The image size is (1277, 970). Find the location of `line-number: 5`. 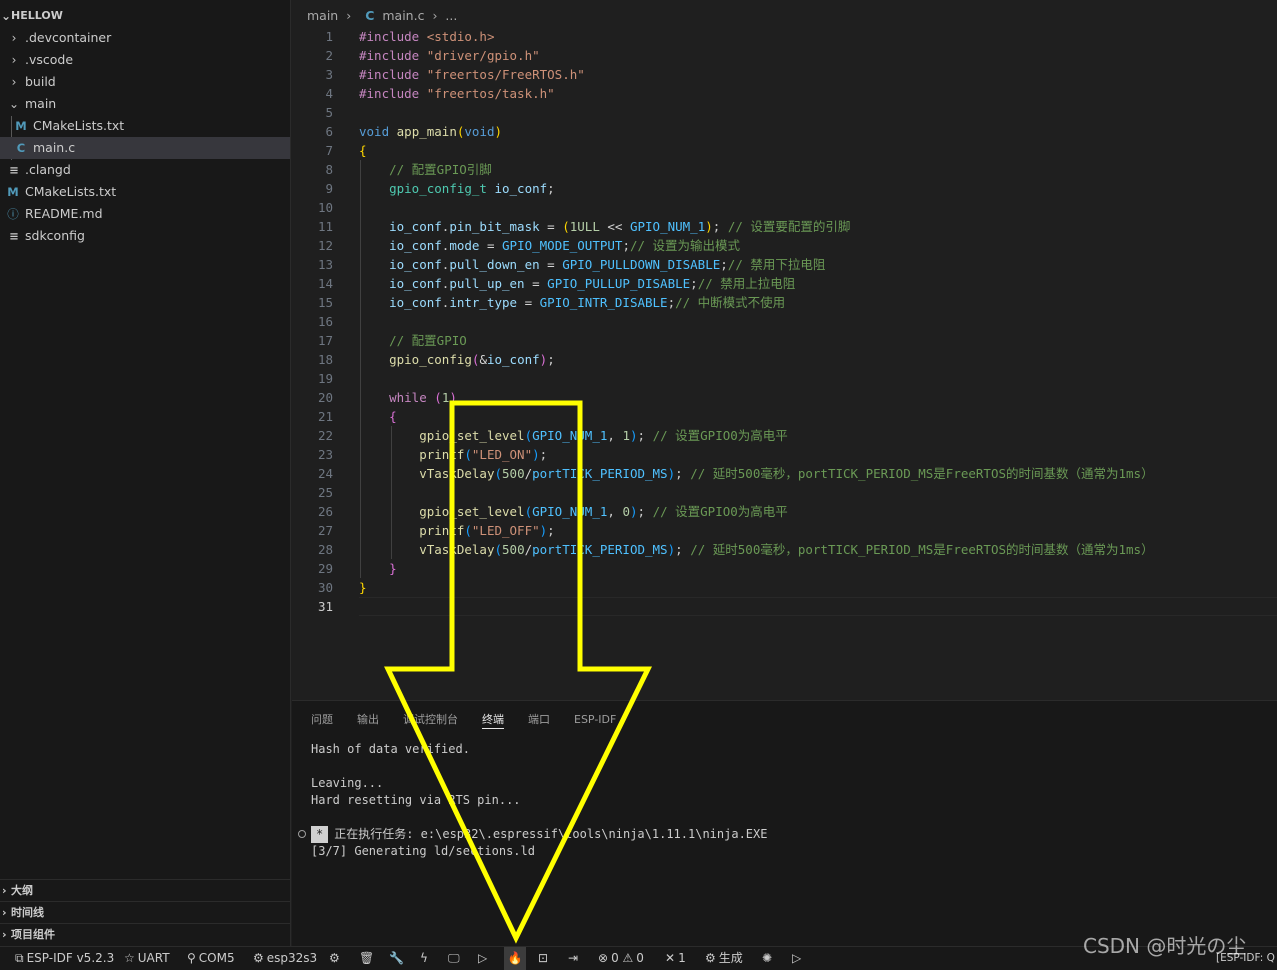

line-number: 5 is located at coordinates (329, 112).